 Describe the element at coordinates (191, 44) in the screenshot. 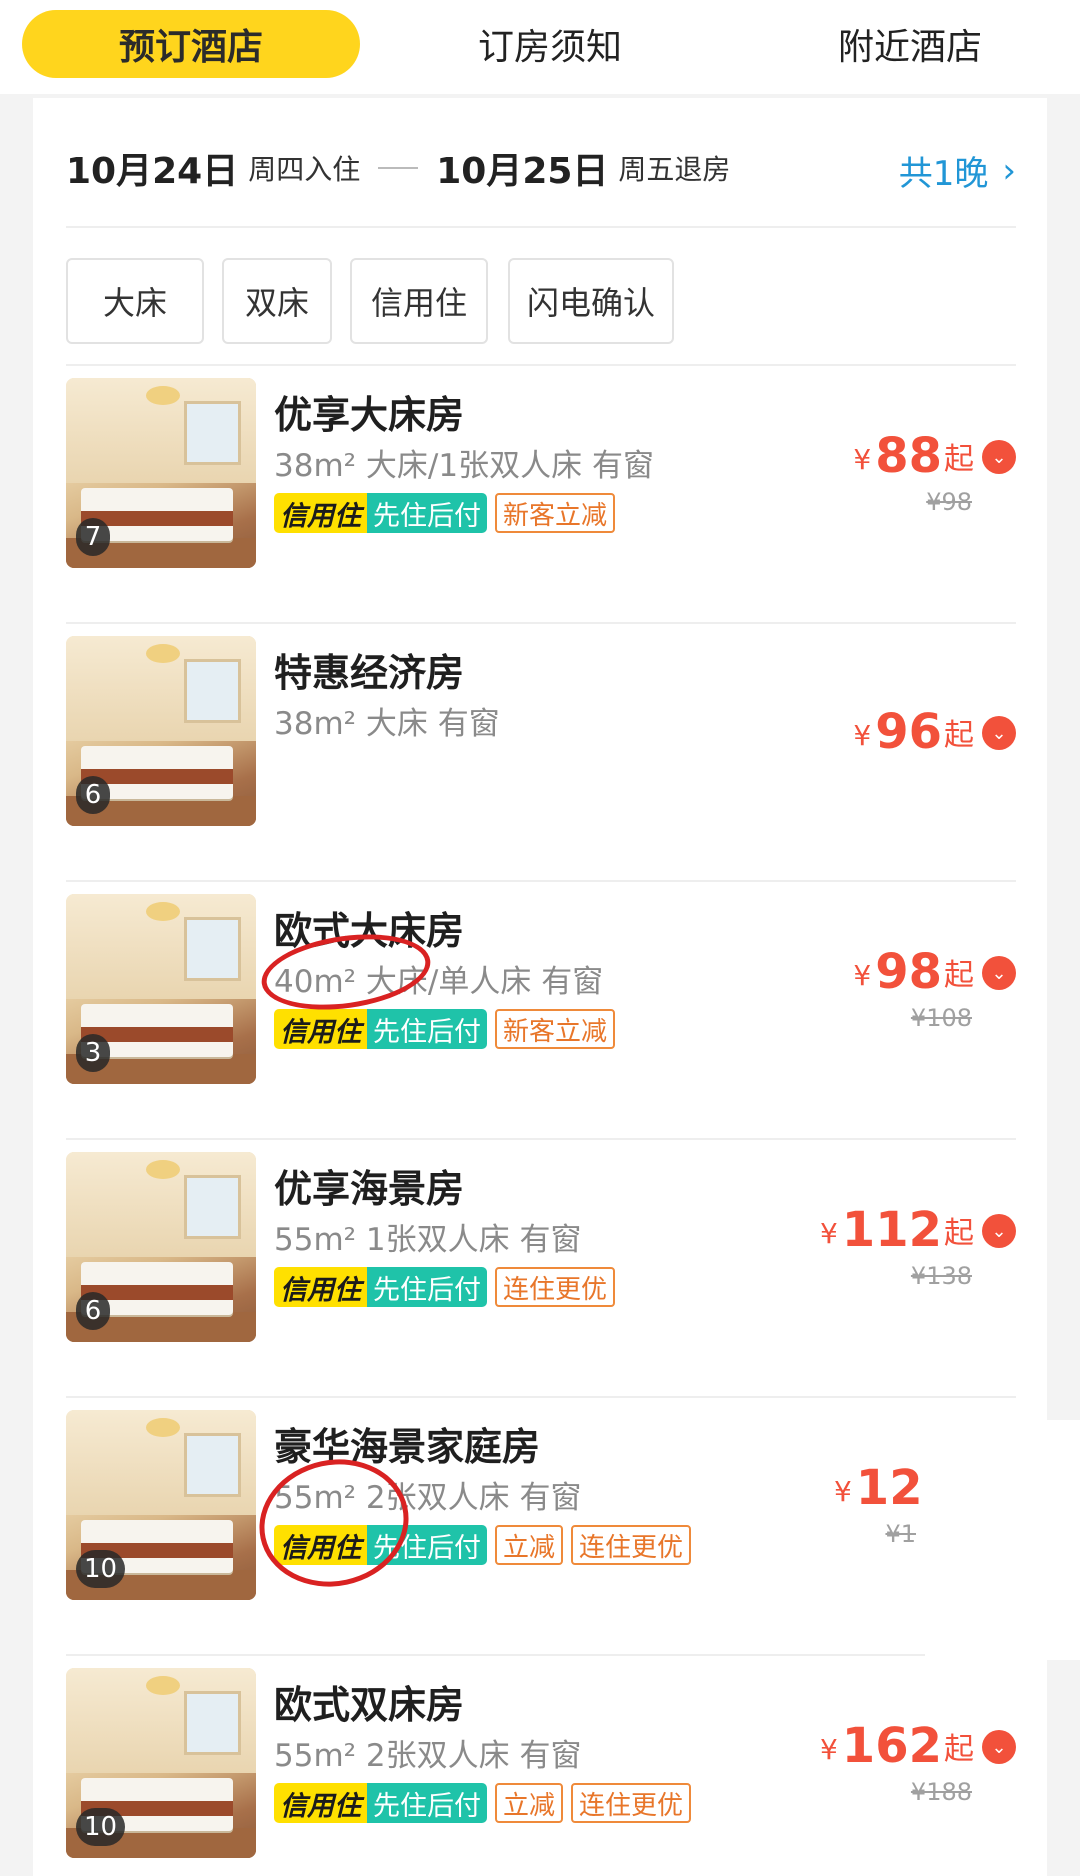

I see `tab-book-hotel: 预订酒店` at that location.